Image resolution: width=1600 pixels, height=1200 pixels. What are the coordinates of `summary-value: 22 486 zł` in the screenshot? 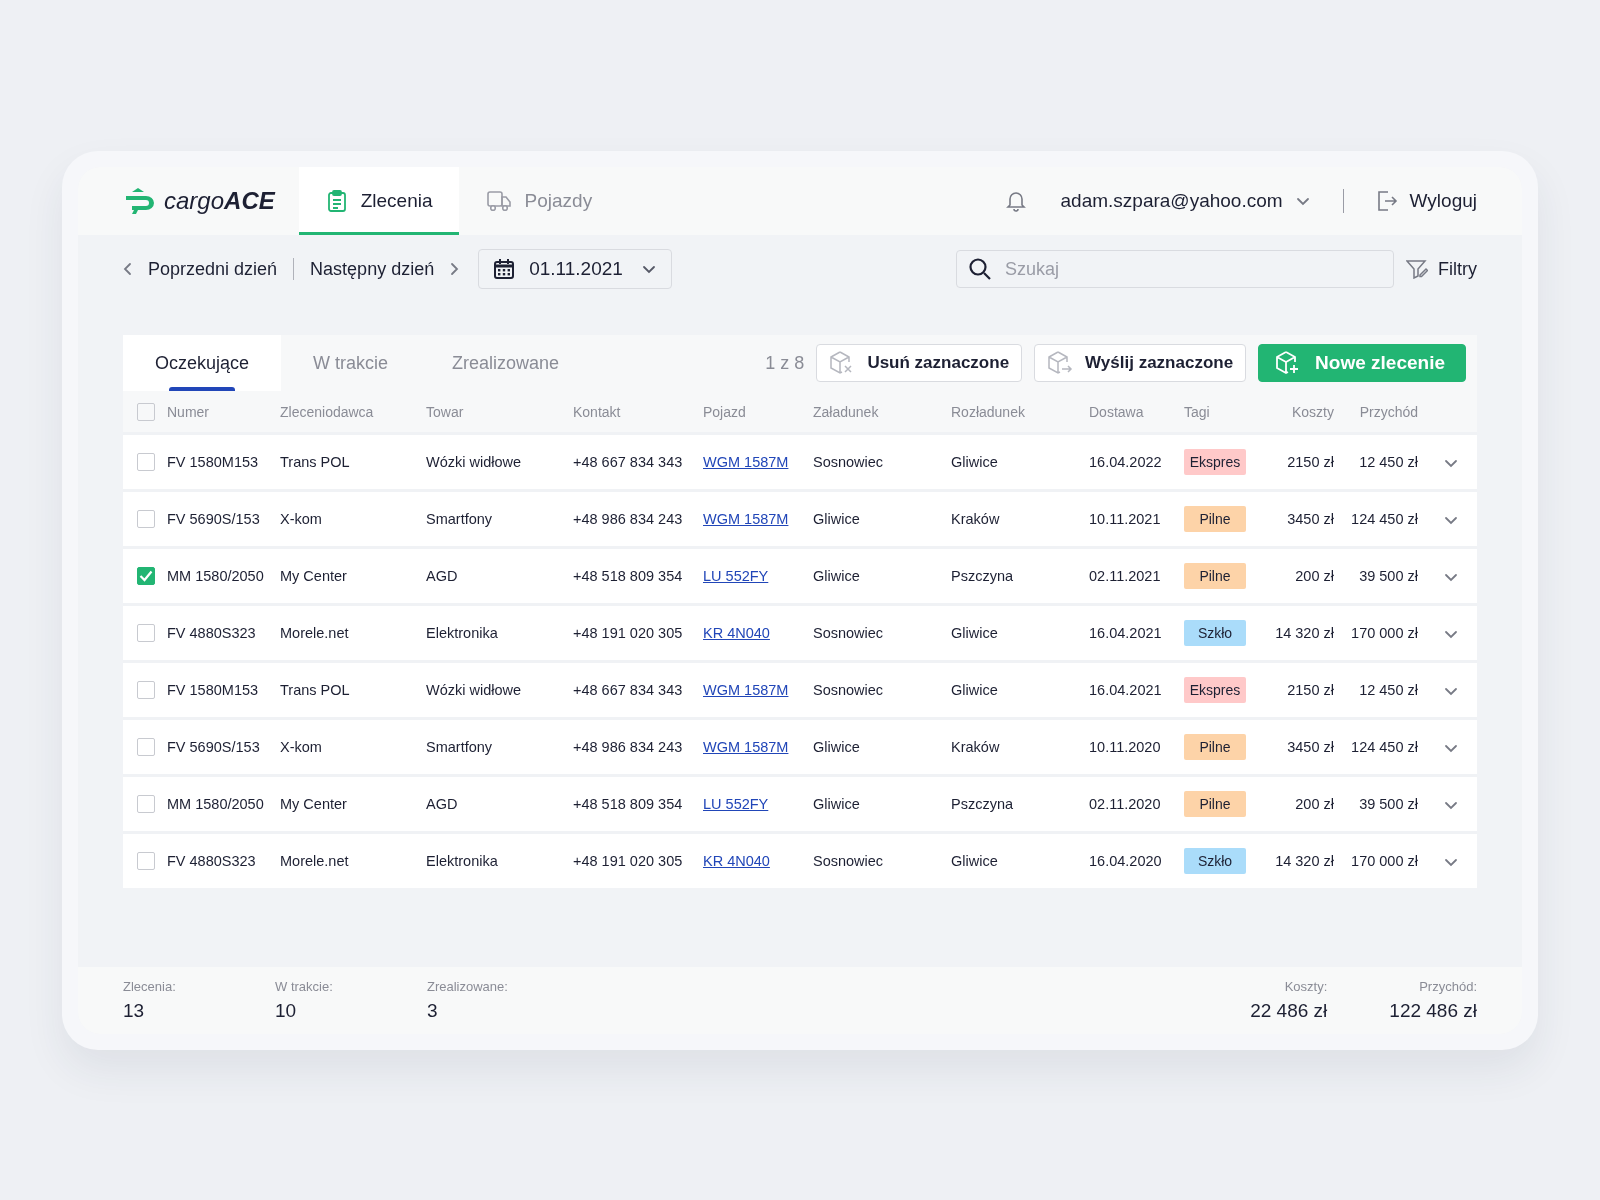 It's located at (1289, 1011).